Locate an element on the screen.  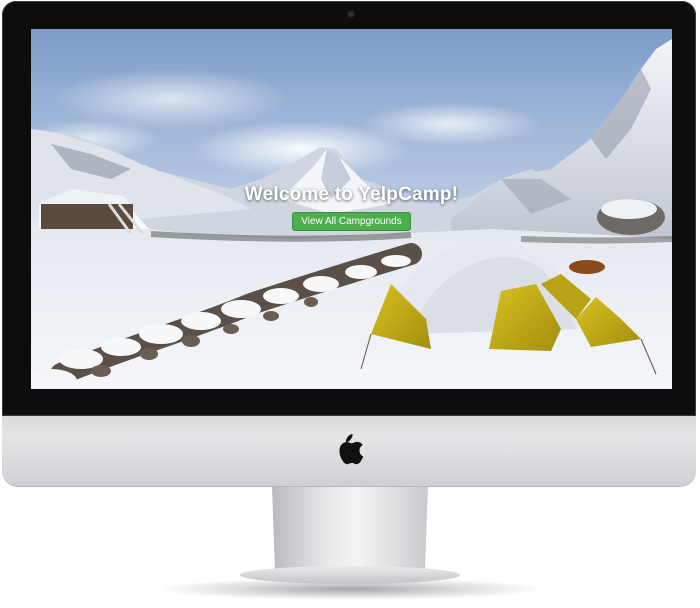
page-title: Welcome to YelpCamp! is located at coordinates (351, 194).